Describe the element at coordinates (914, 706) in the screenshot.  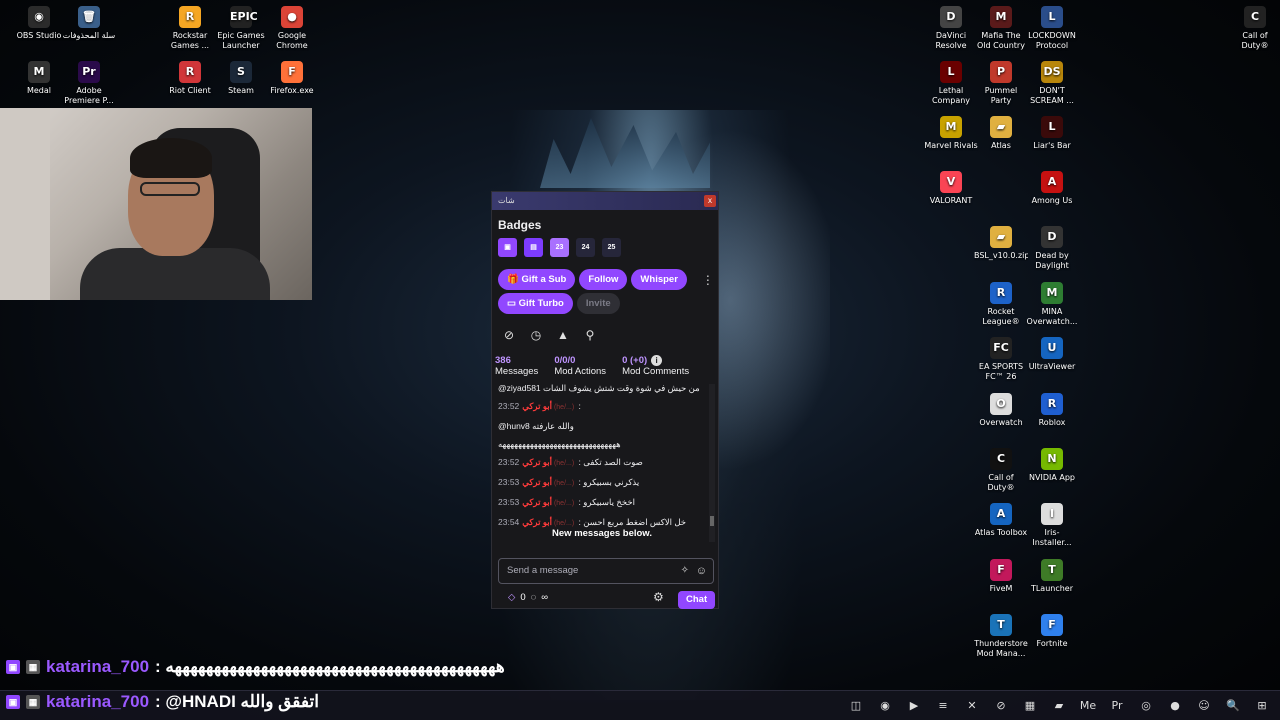
I see `taskbar-app-icon: ▶` at that location.